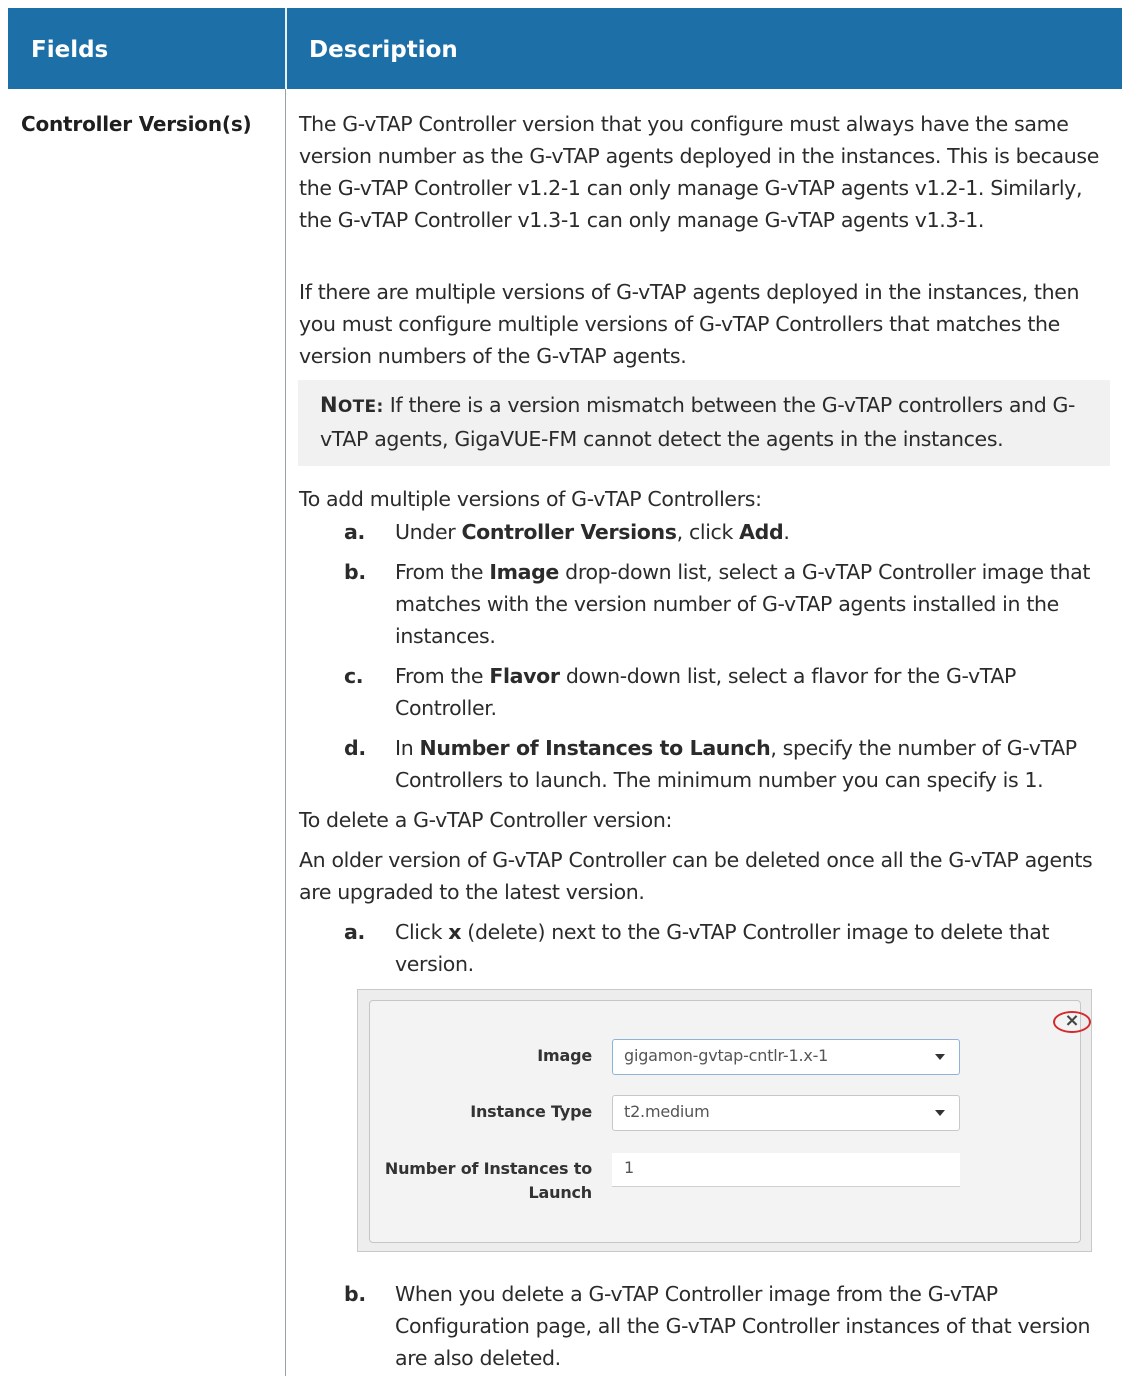  Describe the element at coordinates (286, 48) in the screenshot. I see `header-divider` at that location.